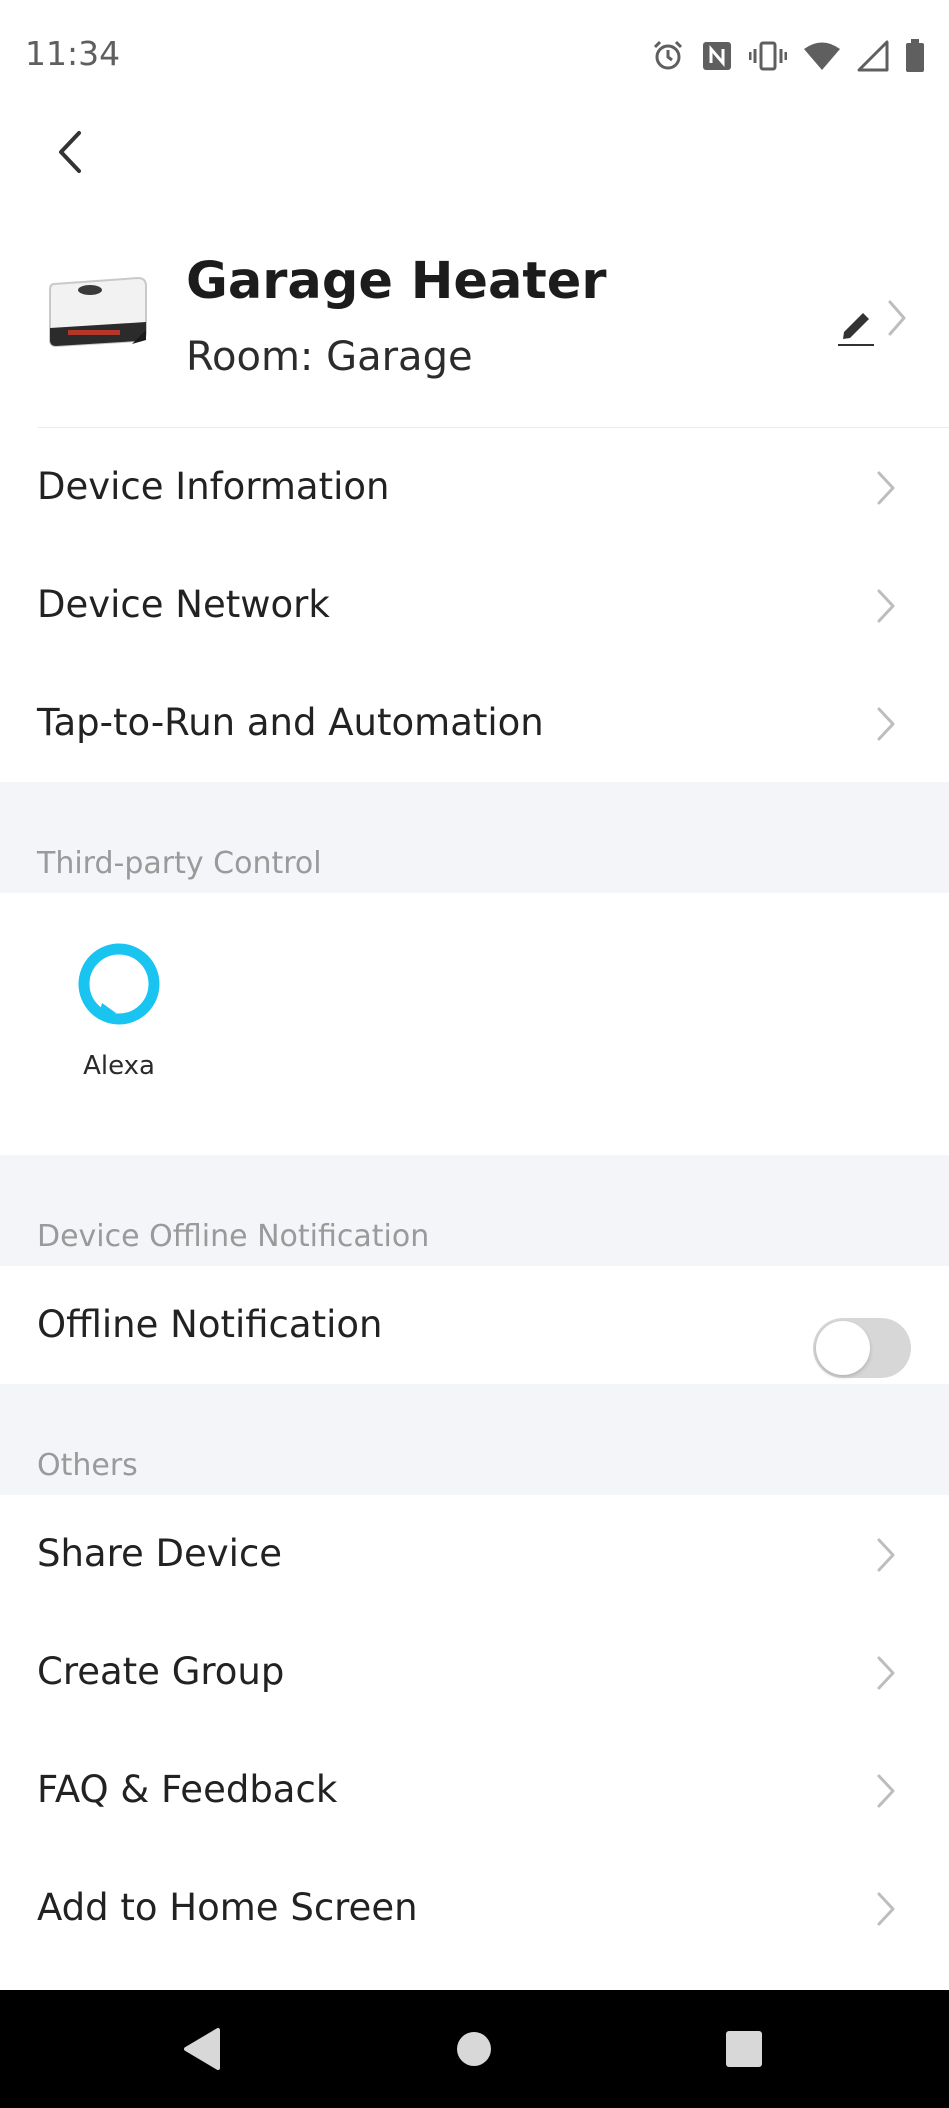 Image resolution: width=949 pixels, height=2108 pixels. Describe the element at coordinates (187, 1789) in the screenshot. I see `menu-item-label: FAQ & Feedback` at that location.